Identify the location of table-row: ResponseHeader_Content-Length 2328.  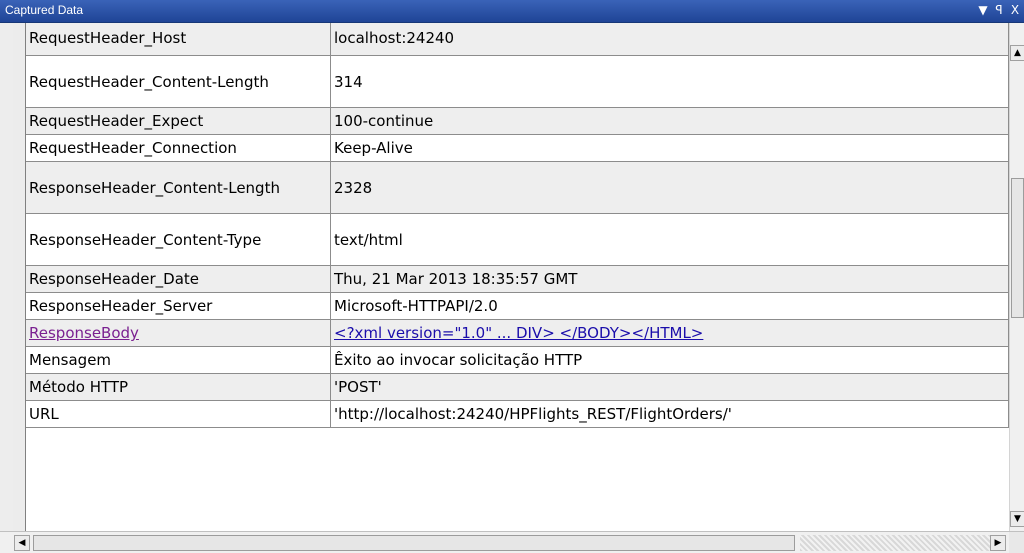
(517, 187).